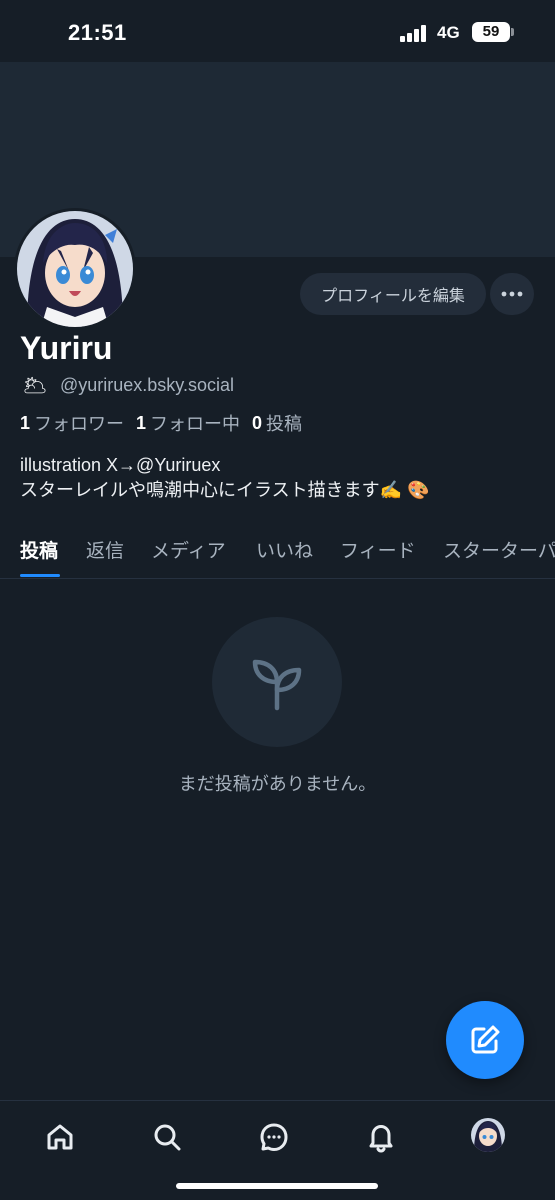 The height and width of the screenshot is (1200, 555). Describe the element at coordinates (35, 385) in the screenshot. I see `handle-emoji: 🌥` at that location.